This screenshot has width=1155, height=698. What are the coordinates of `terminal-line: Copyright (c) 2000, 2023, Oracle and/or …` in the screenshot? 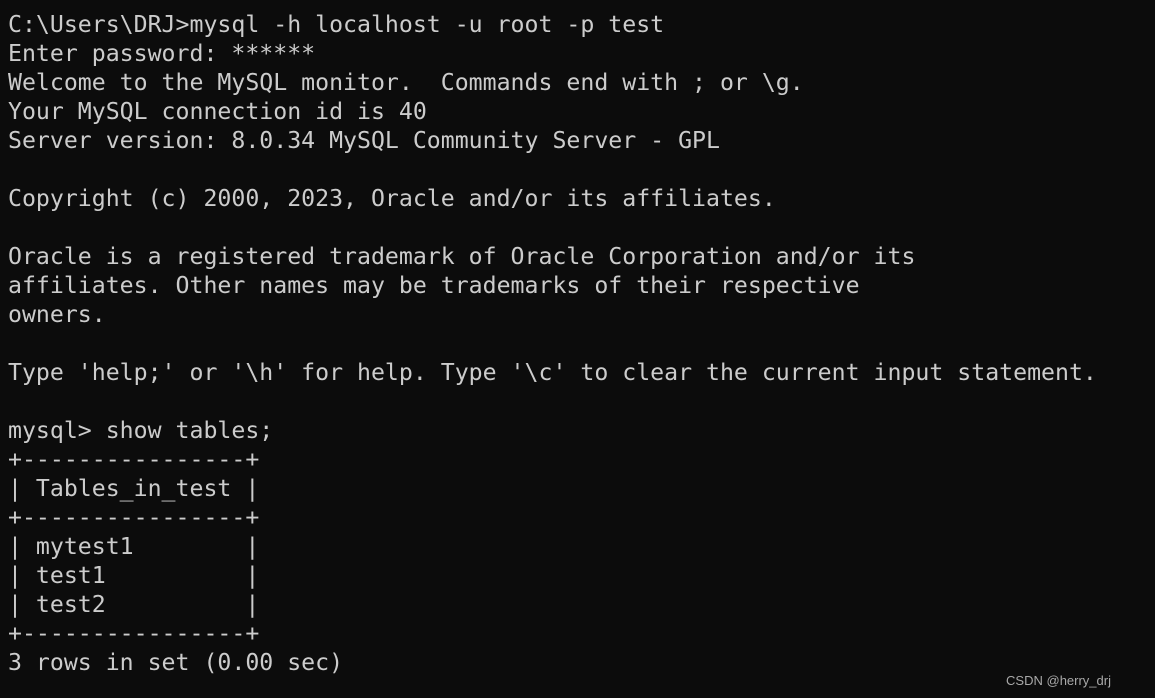 It's located at (392, 198).